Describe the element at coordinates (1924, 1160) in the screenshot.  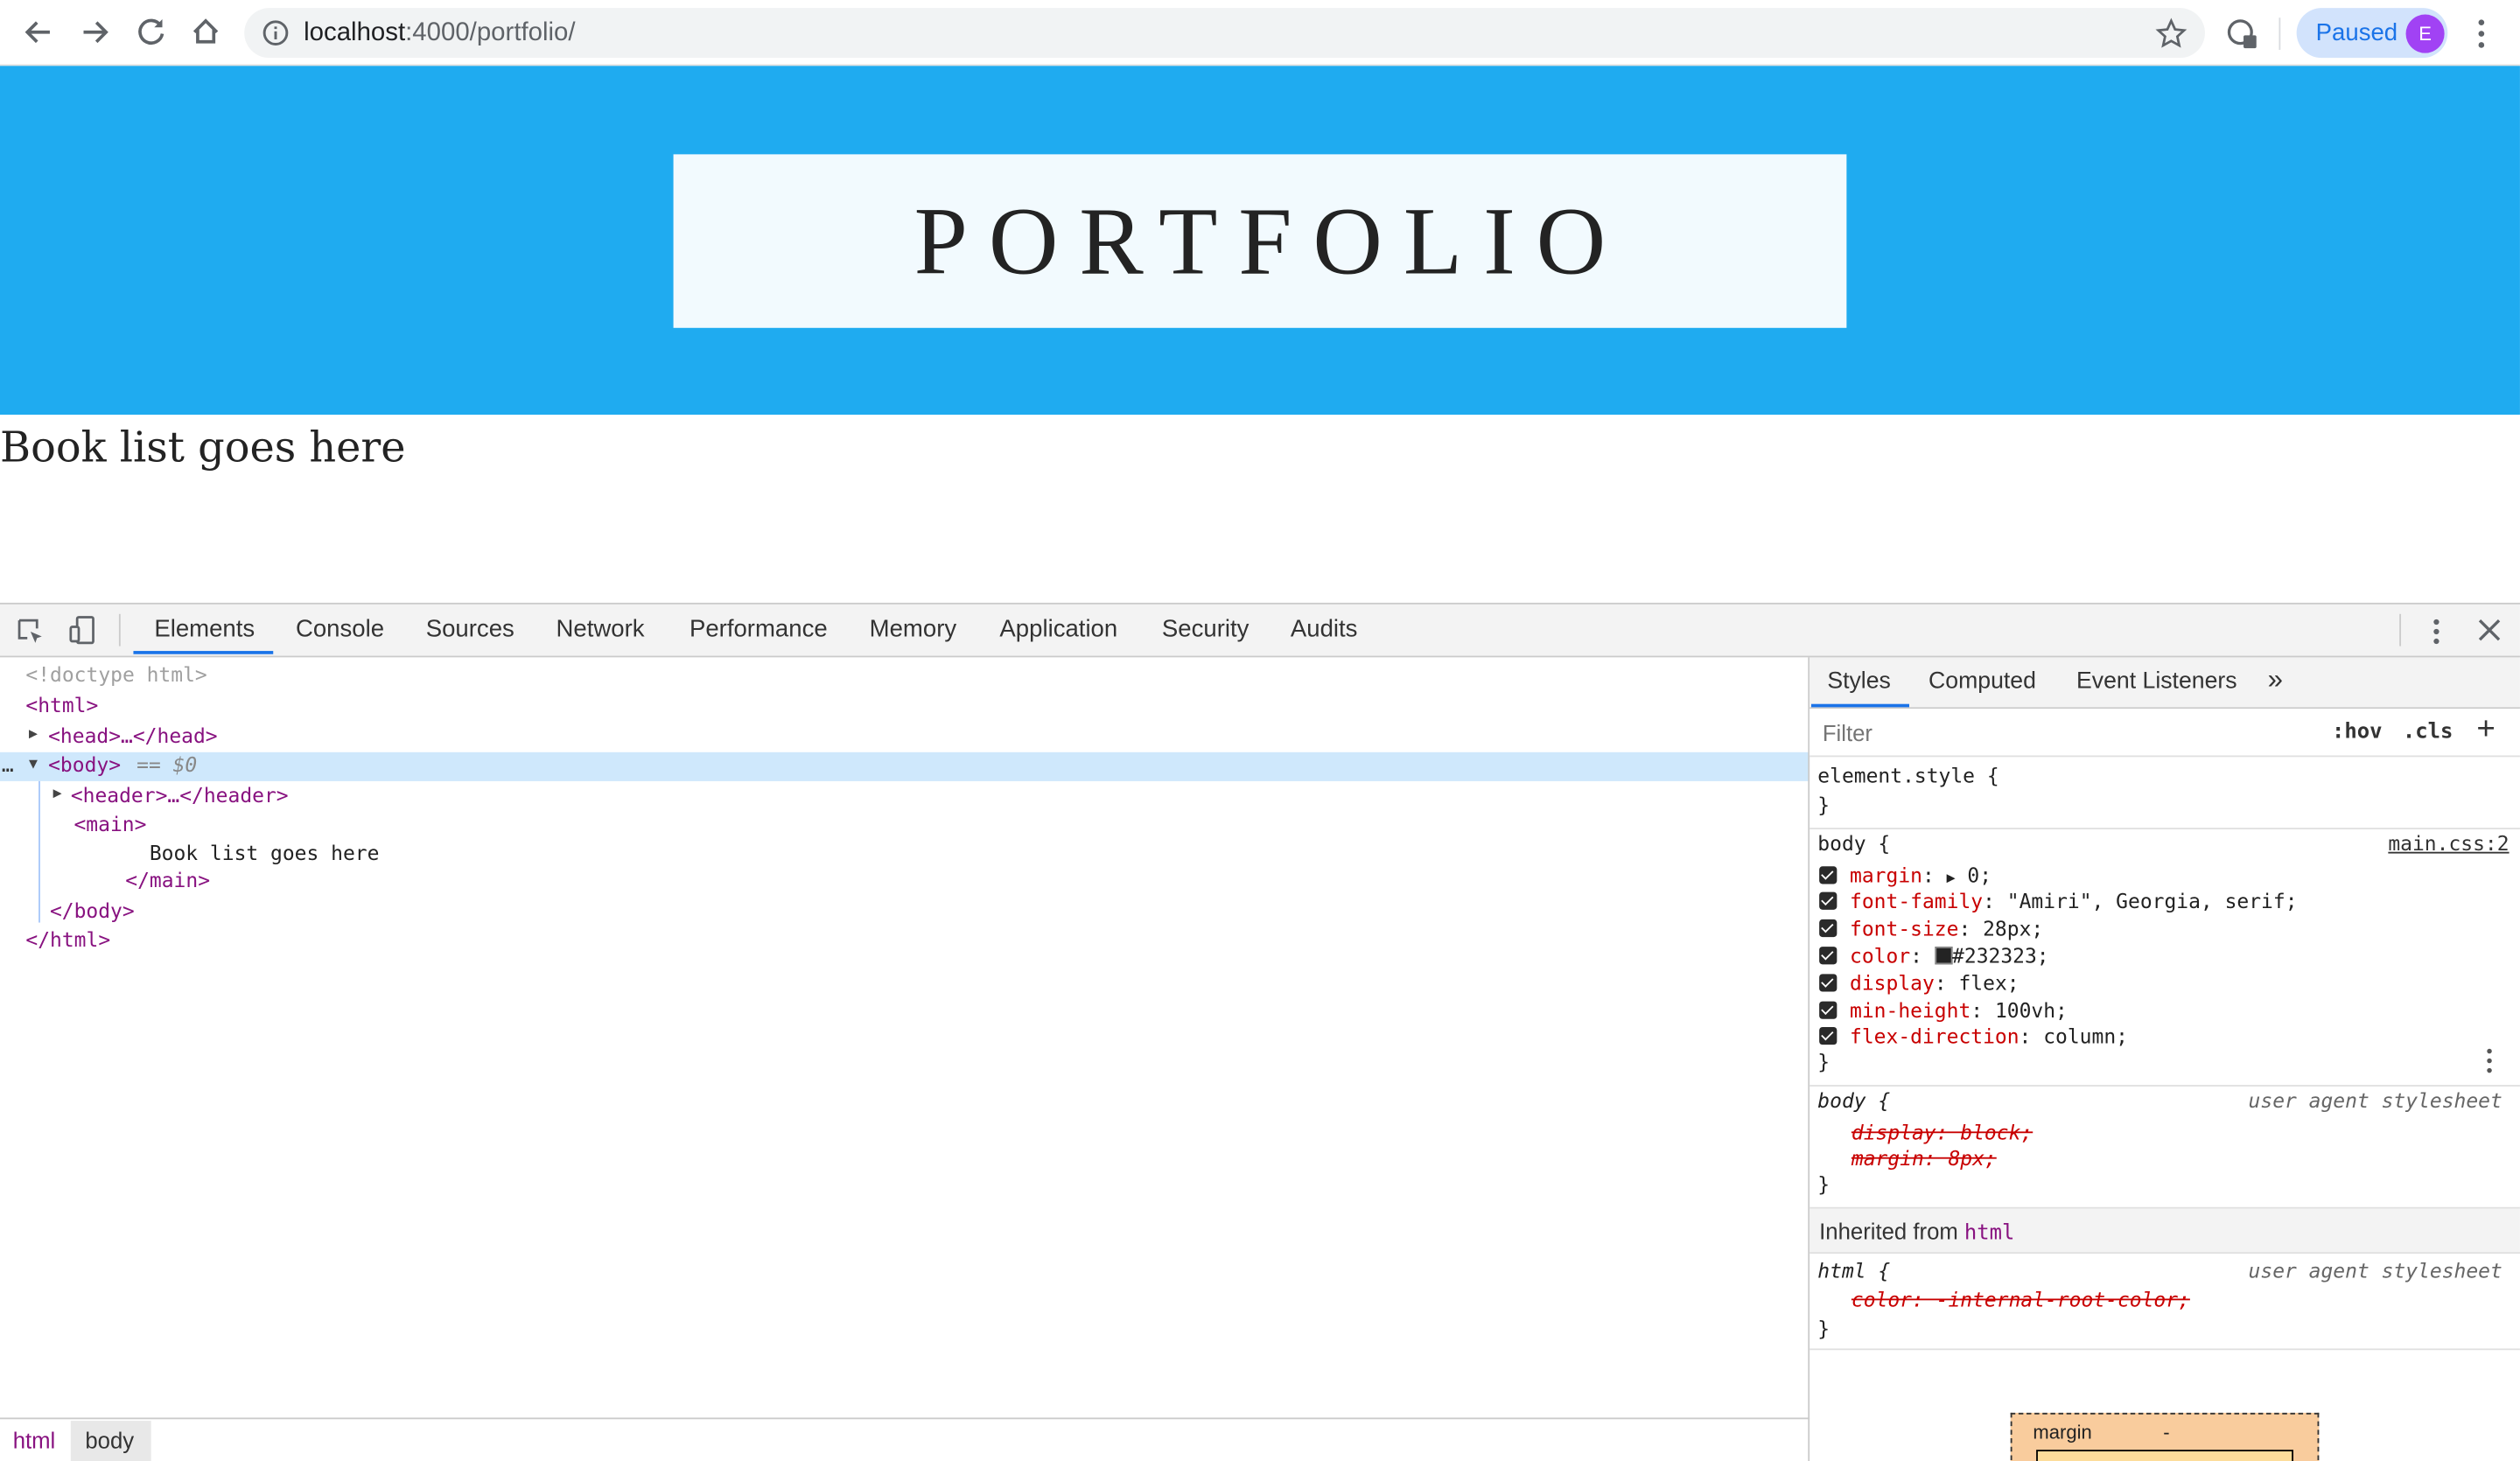
I see `ua-declaration: margin: 8px;` at that location.